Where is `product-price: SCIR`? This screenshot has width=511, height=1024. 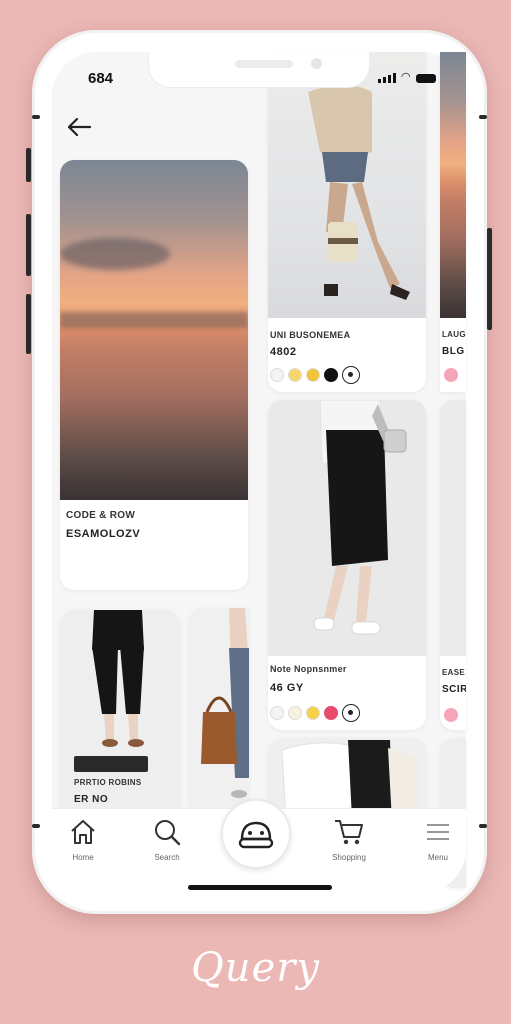 product-price: SCIR is located at coordinates (454, 689).